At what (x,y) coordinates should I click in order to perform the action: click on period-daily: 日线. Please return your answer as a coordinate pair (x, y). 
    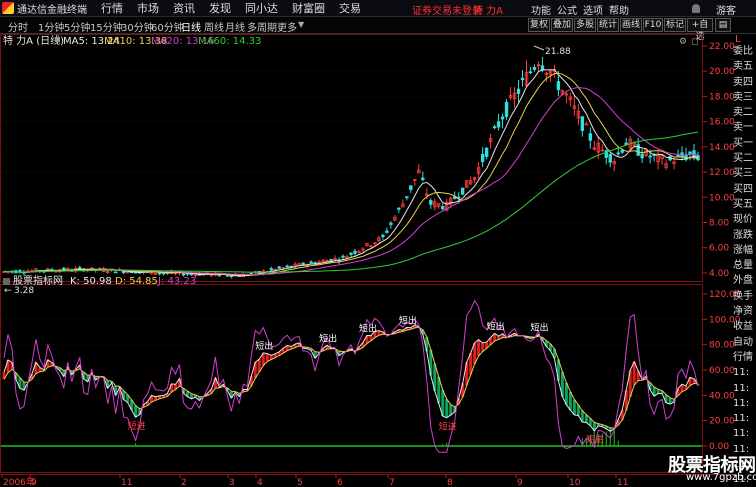
    Looking at the image, I should click on (191, 26).